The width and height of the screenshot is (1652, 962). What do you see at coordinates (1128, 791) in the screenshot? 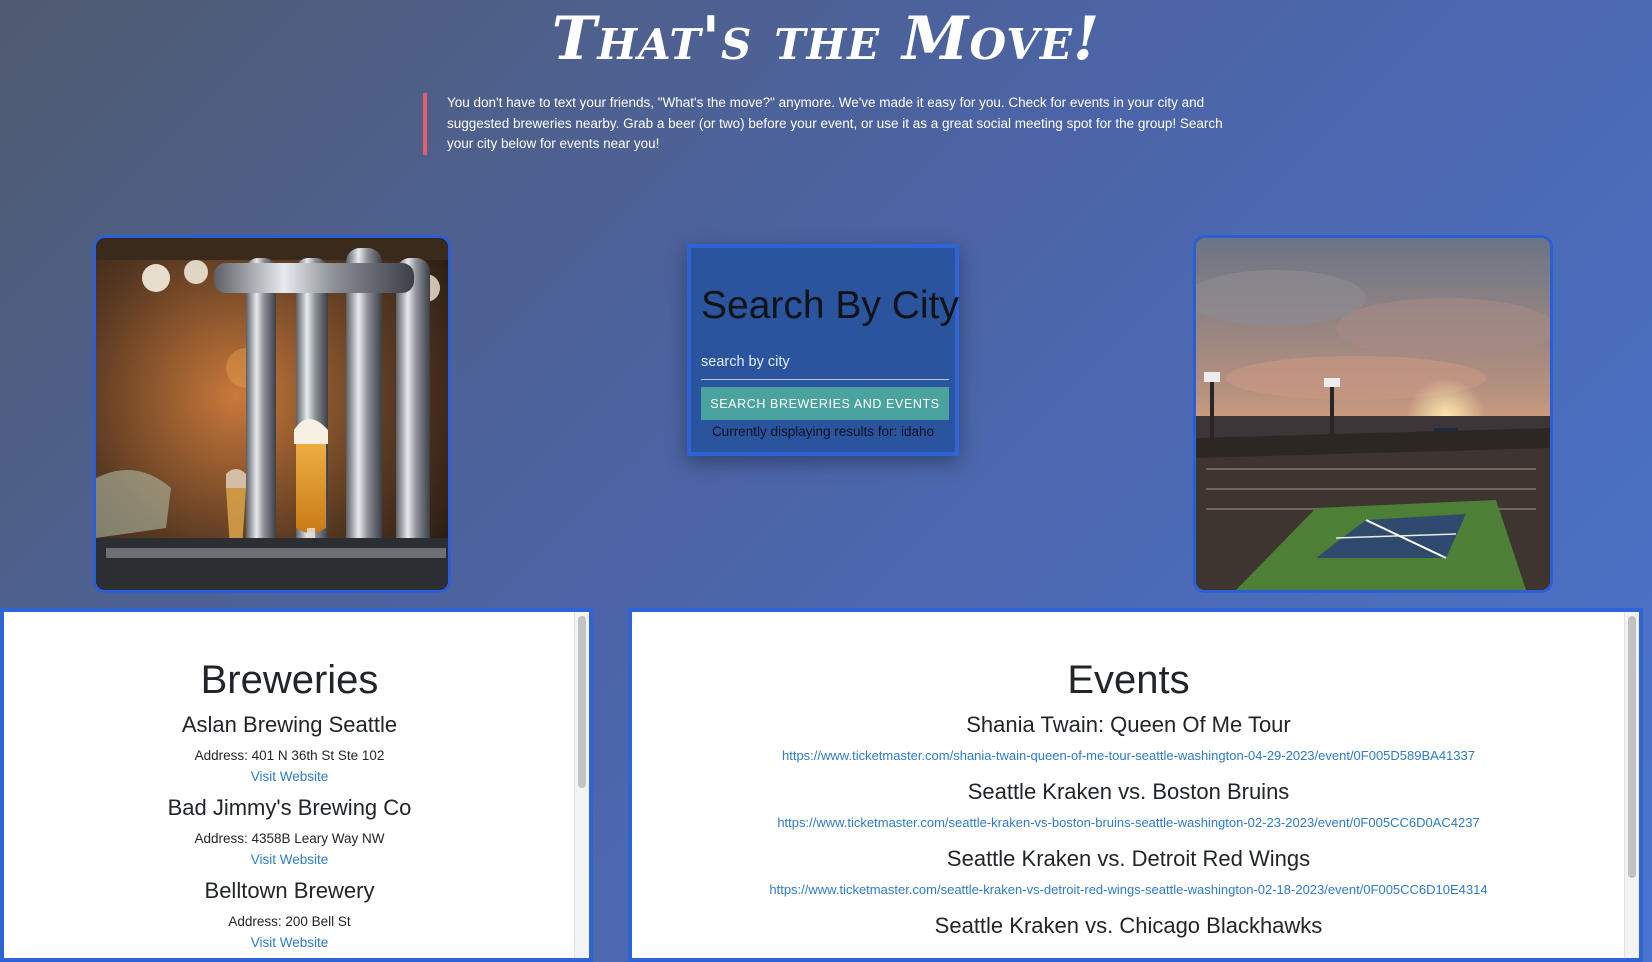
I see `event-name: Seattle Kraken vs. Boston Bruins` at bounding box center [1128, 791].